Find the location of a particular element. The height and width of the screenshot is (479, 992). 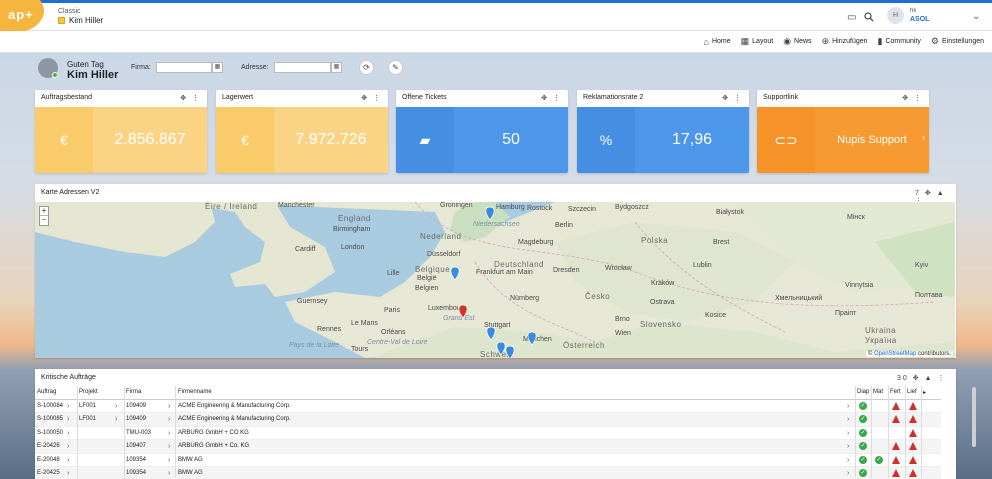

column-header: Fert is located at coordinates (895, 392).